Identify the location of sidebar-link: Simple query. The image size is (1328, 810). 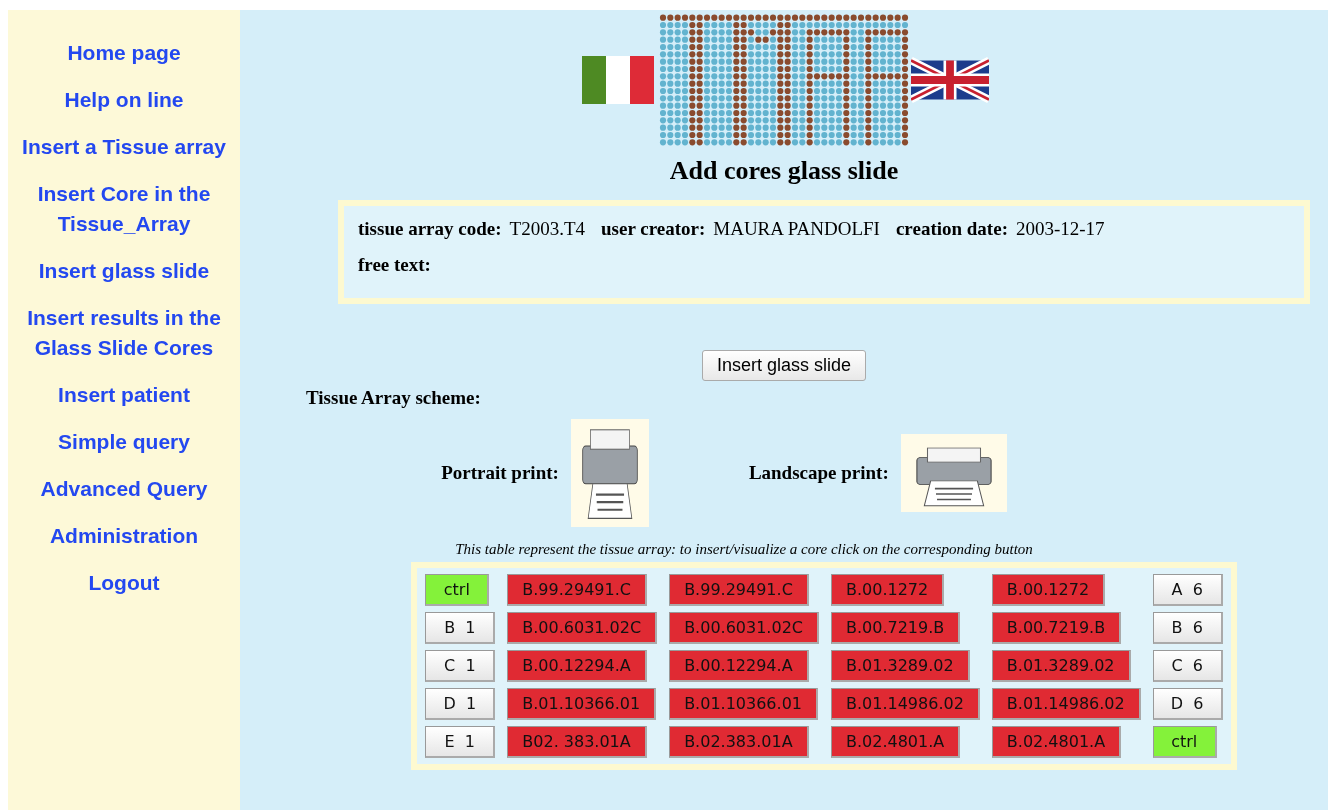
(124, 444).